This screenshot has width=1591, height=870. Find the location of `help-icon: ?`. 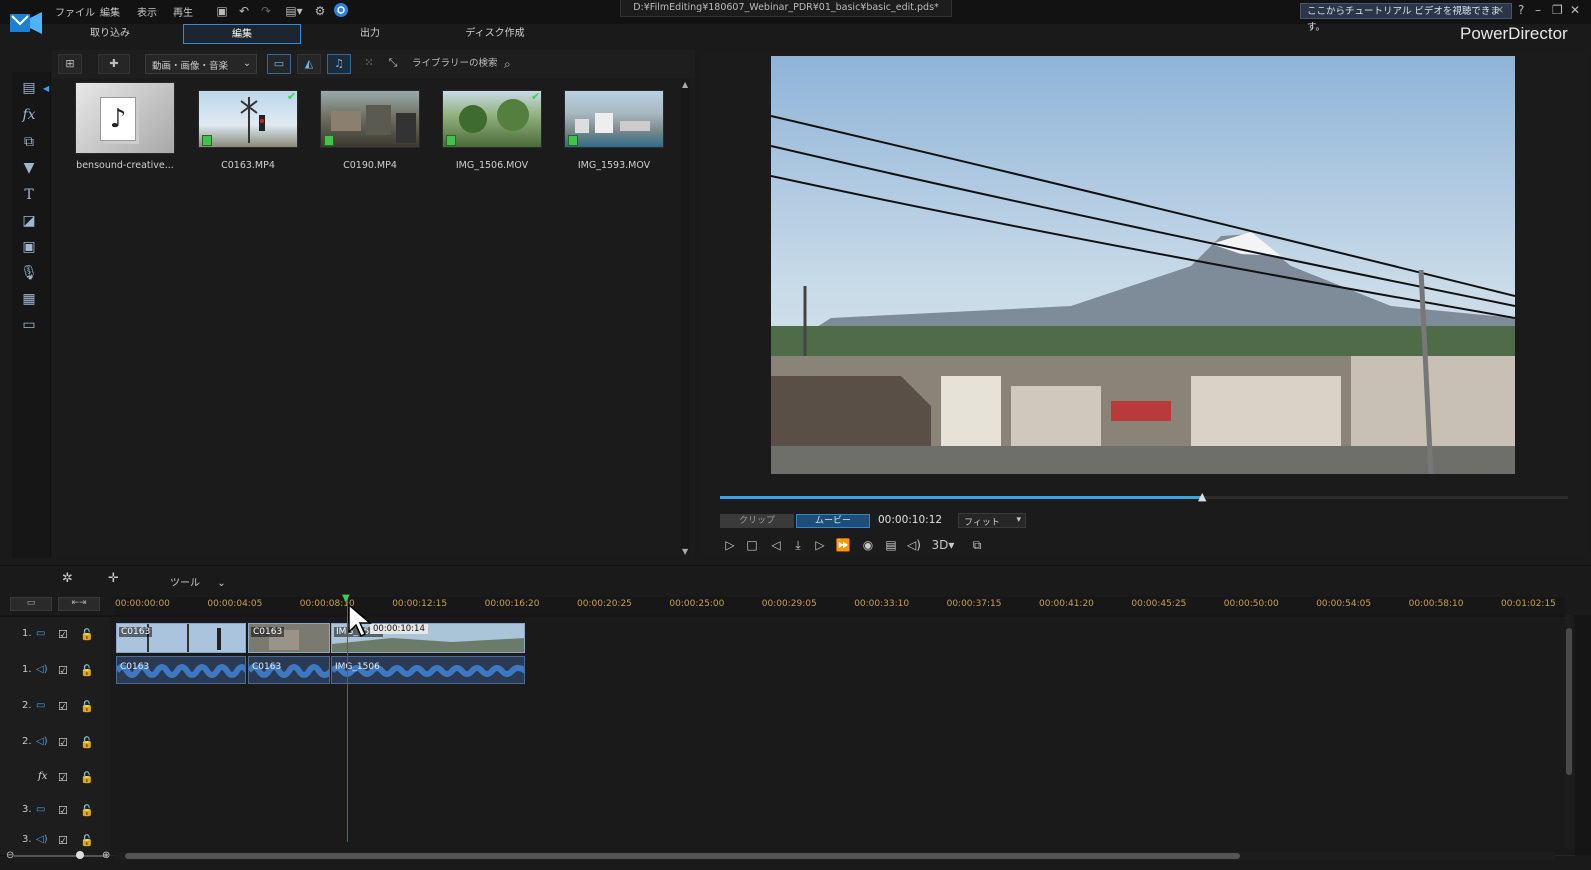

help-icon: ? is located at coordinates (1521, 10).